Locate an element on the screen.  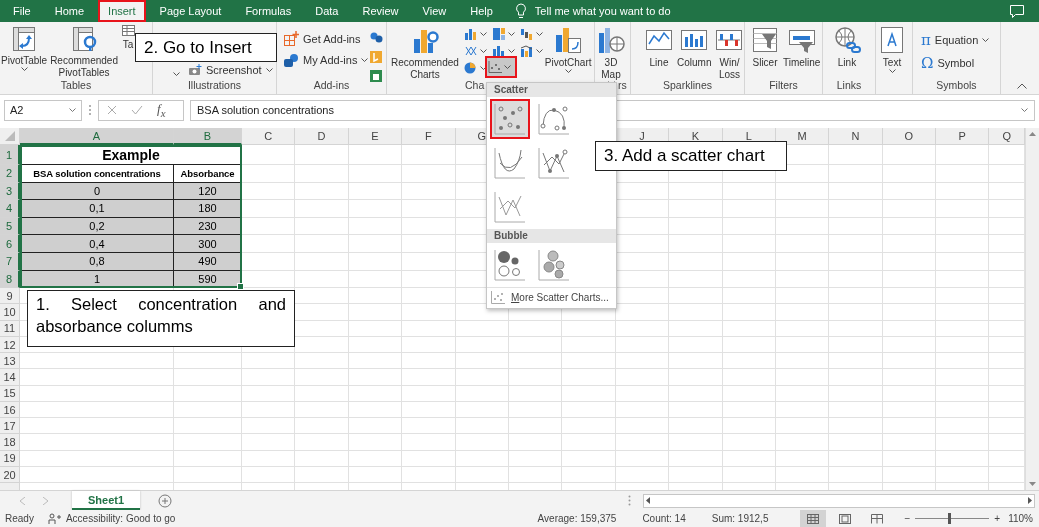
table-cell: 0,1 is located at coordinates (97, 209).